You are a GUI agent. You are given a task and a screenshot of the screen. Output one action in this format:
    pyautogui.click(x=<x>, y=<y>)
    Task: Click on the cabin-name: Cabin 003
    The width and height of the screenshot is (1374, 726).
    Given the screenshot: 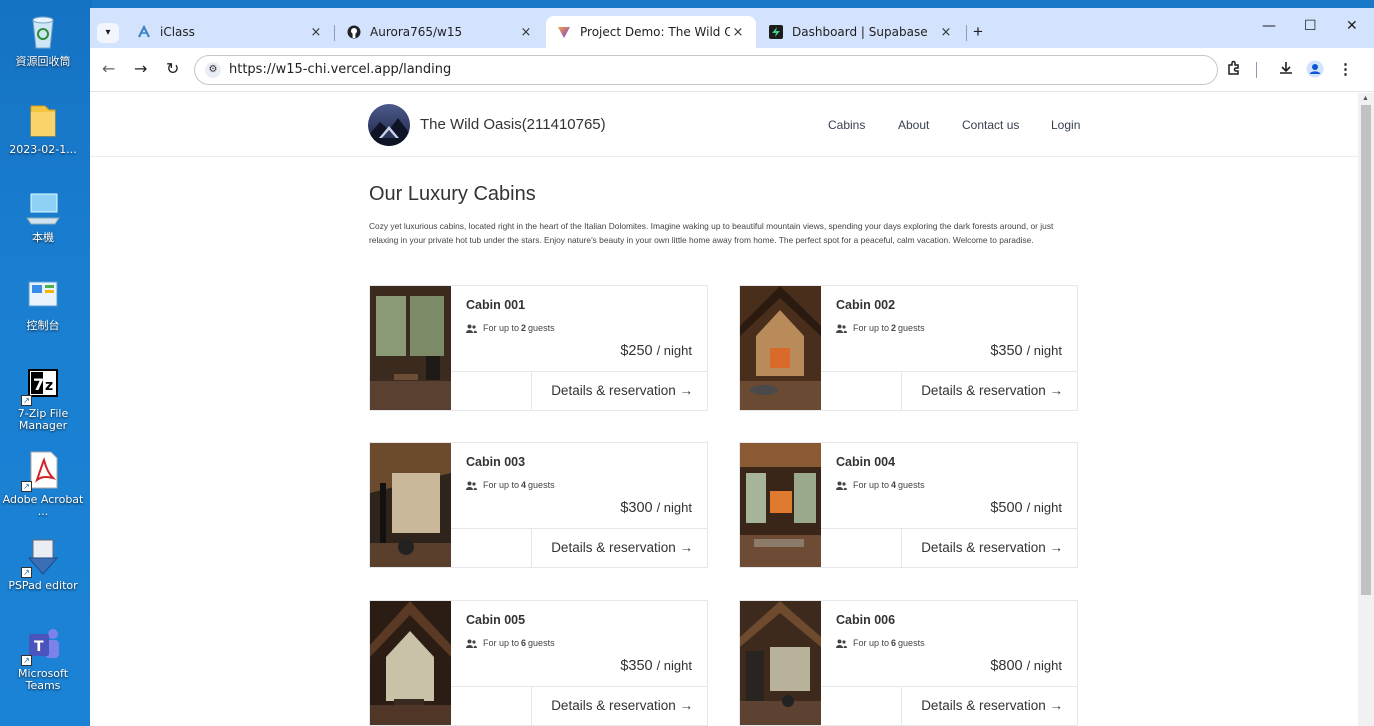 What is the action you would take?
    pyautogui.click(x=496, y=462)
    